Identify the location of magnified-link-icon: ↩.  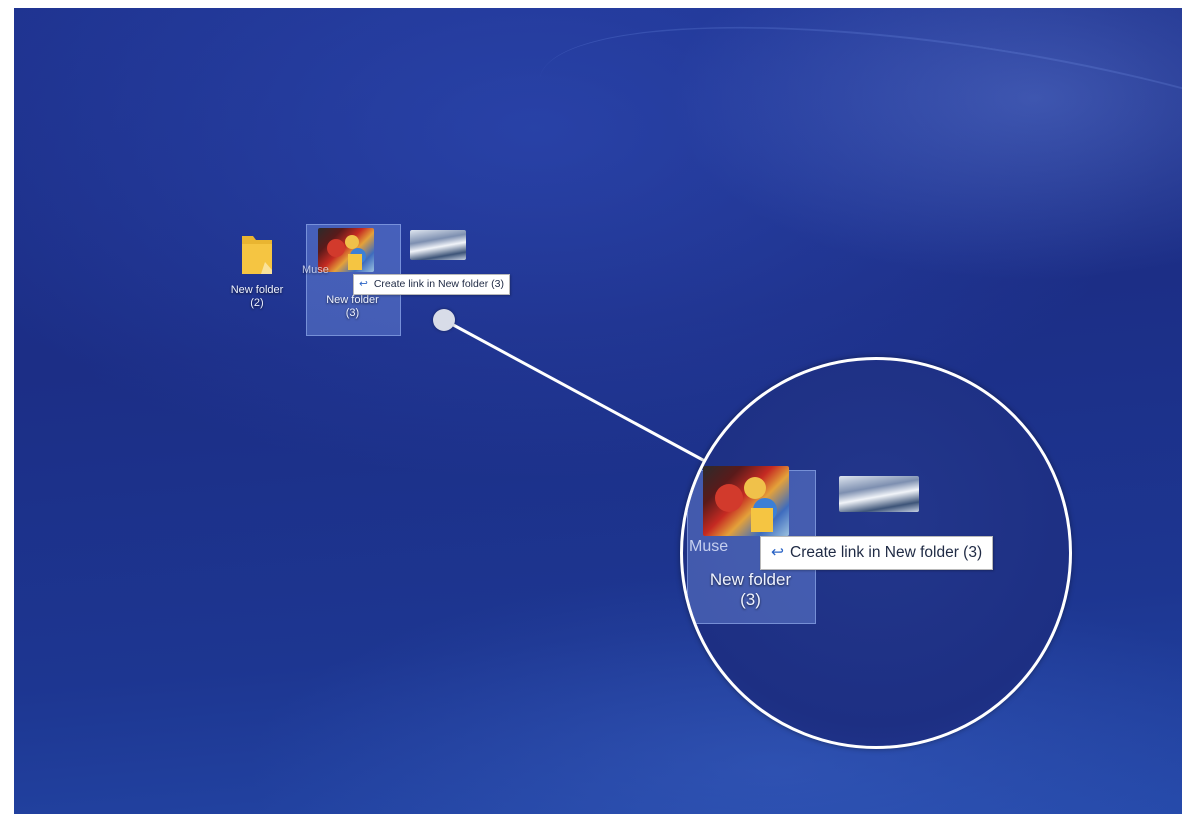
(777, 552).